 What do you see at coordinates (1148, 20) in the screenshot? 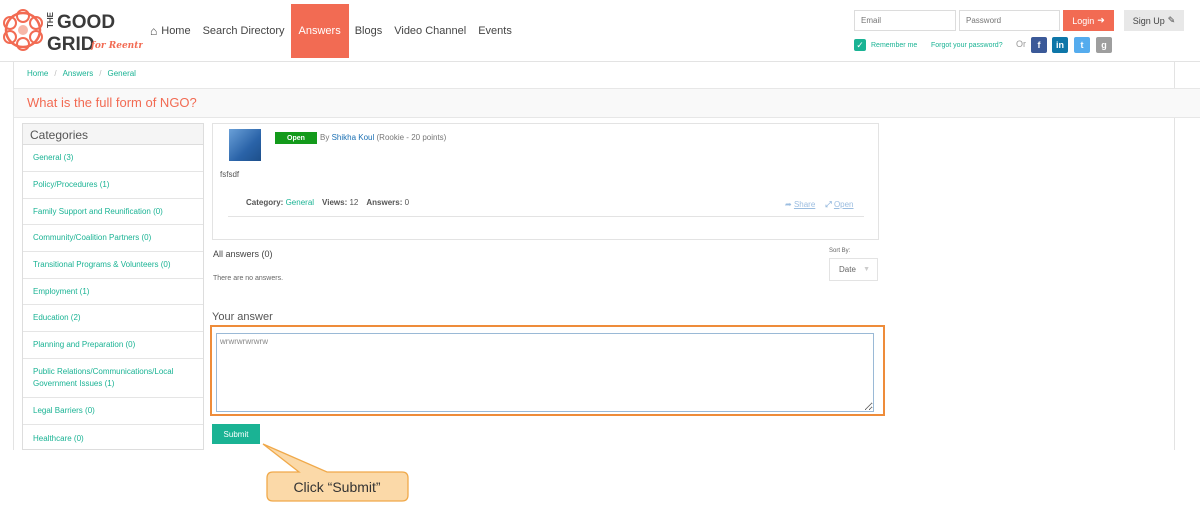
I see `signup-label: Sign Up` at bounding box center [1148, 20].